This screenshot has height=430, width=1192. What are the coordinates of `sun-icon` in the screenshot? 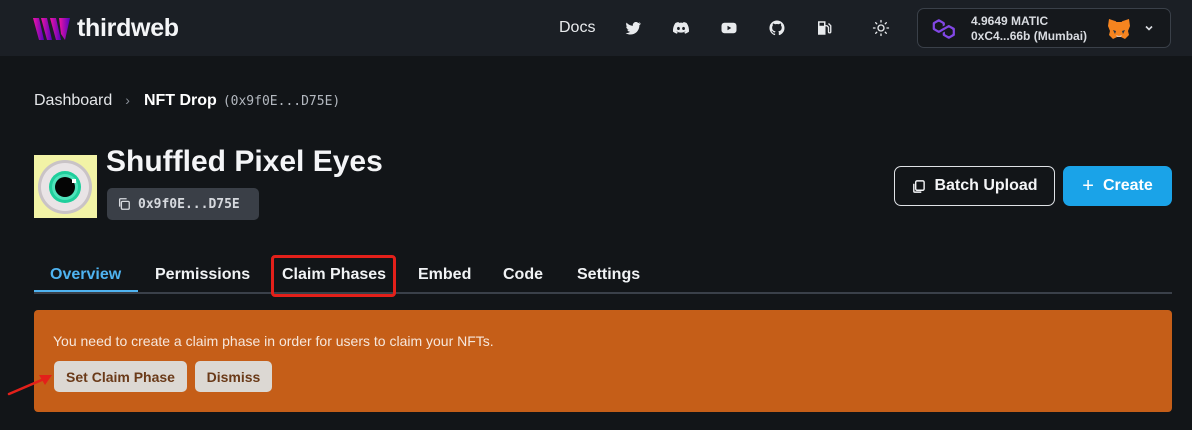 It's located at (881, 28).